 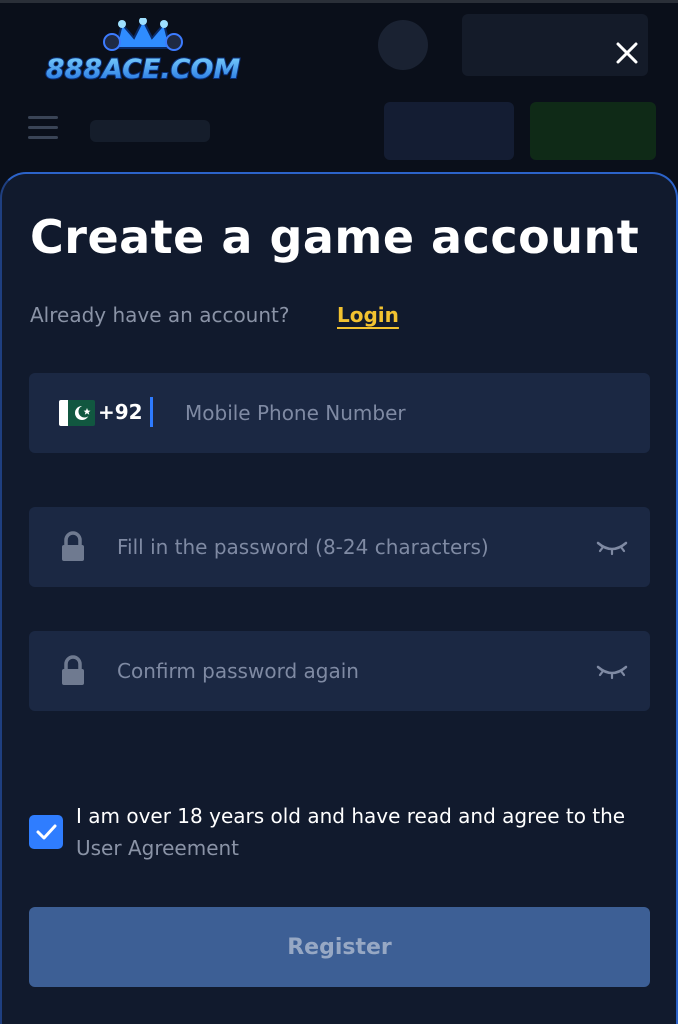 I want to click on agree-checkbox, so click(x=46, y=832).